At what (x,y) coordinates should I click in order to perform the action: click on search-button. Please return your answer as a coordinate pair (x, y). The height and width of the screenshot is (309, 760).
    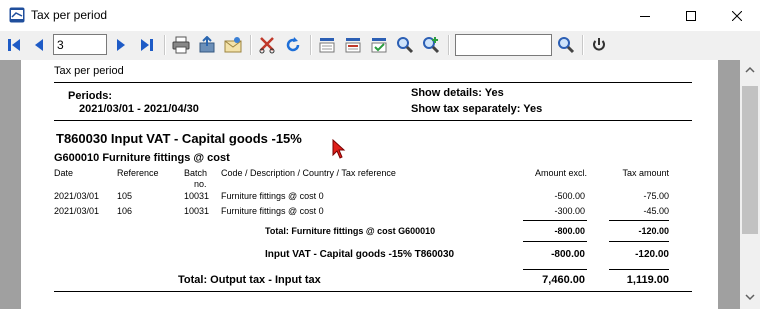
    Looking at the image, I should click on (566, 45).